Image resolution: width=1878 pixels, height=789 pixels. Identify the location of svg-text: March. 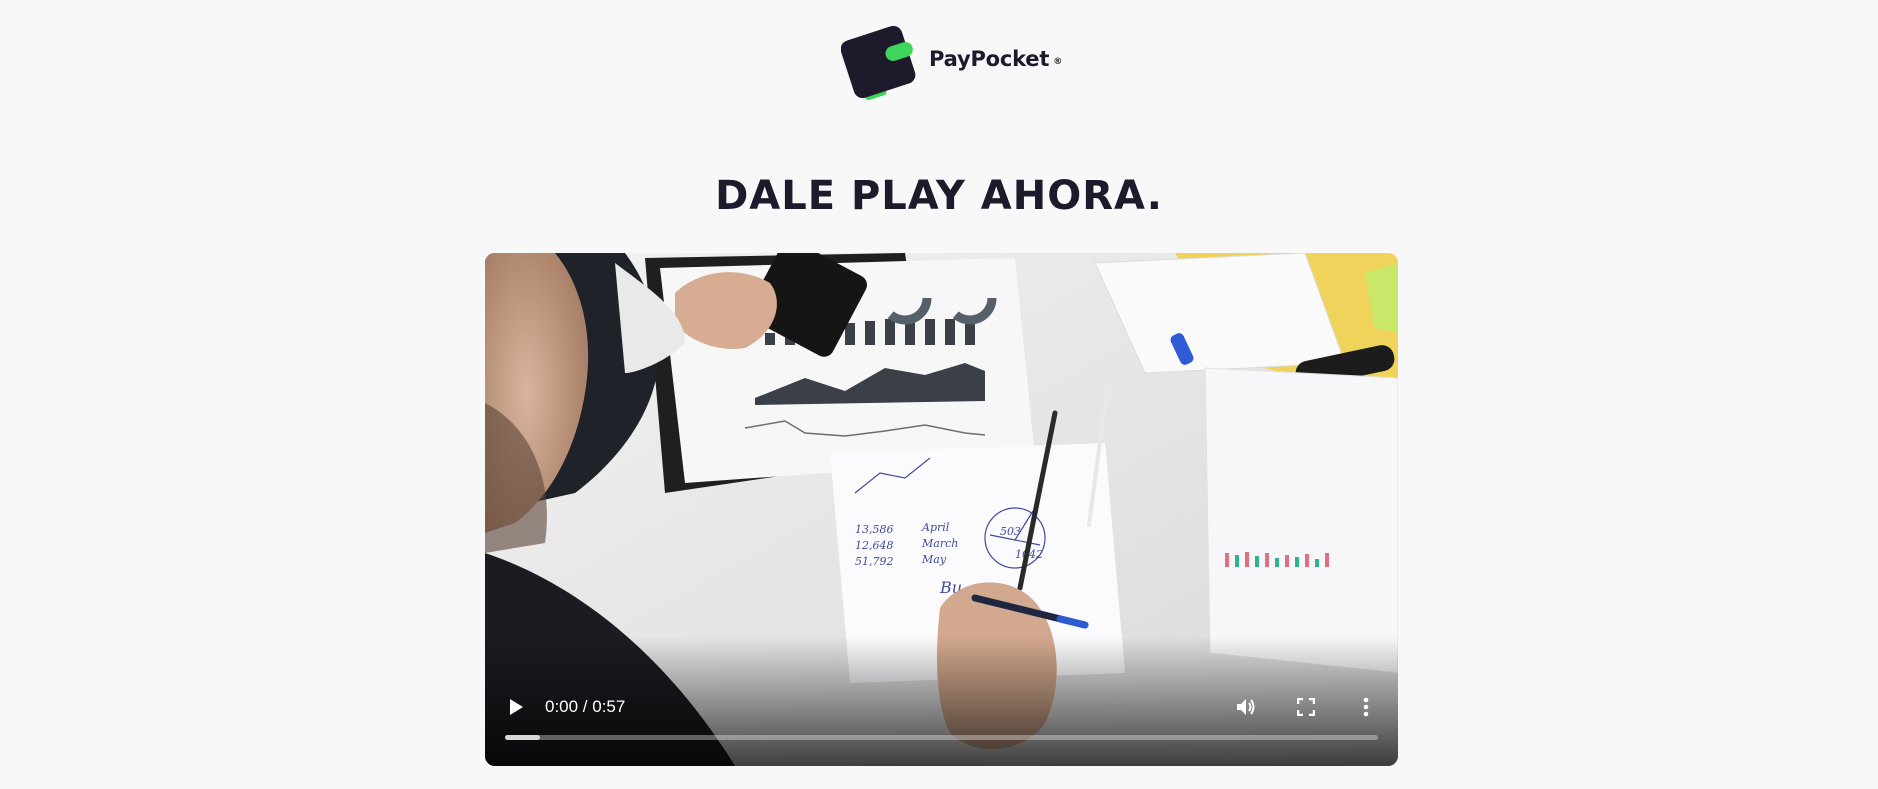
(939, 543).